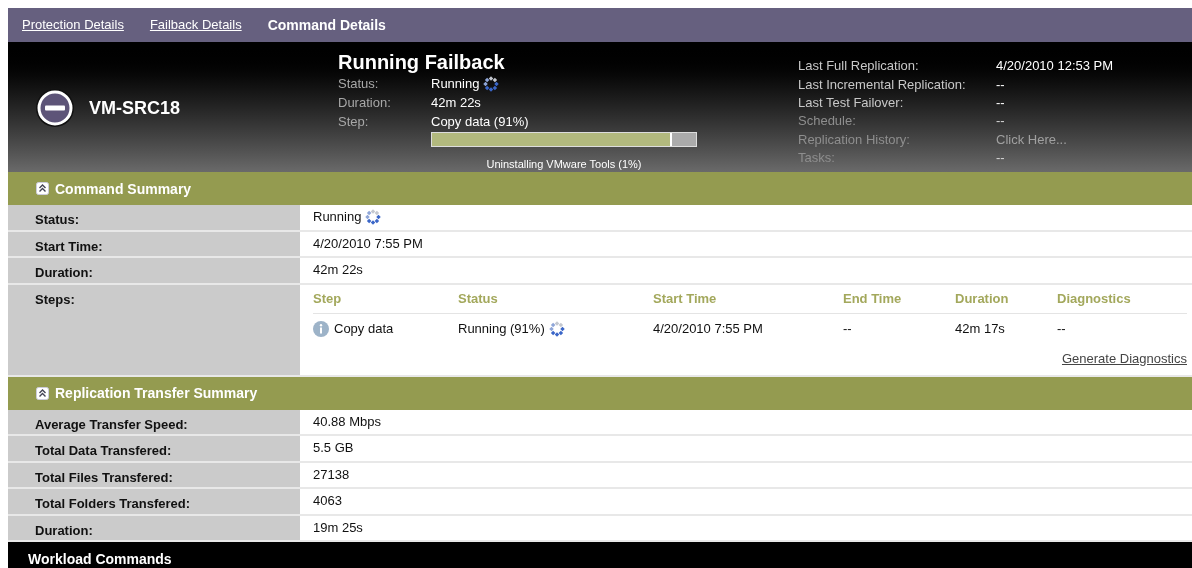  What do you see at coordinates (337, 217) in the screenshot?
I see `row-value: Running` at bounding box center [337, 217].